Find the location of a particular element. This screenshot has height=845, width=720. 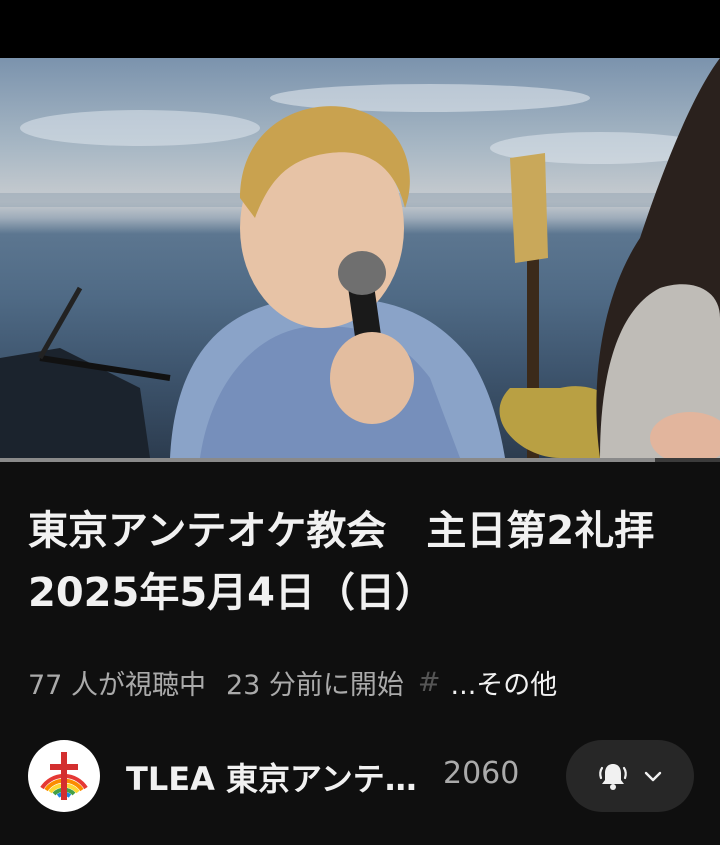

channel-logo-icon is located at coordinates (64, 776).